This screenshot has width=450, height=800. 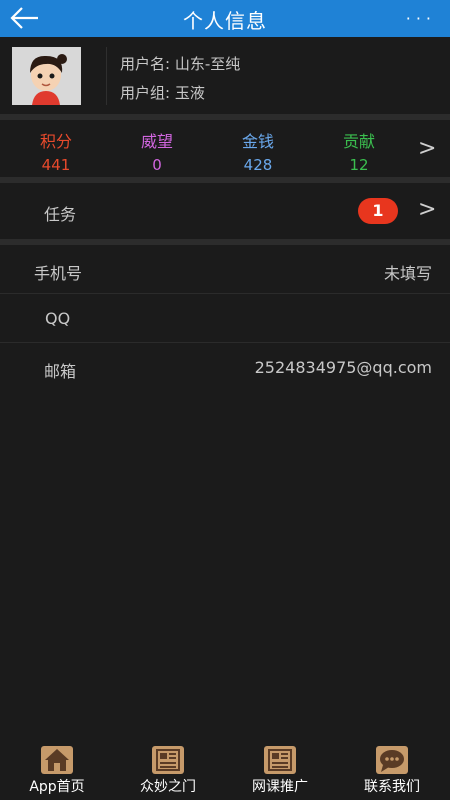 I want to click on stat-points: 积分 441, so click(x=56, y=151).